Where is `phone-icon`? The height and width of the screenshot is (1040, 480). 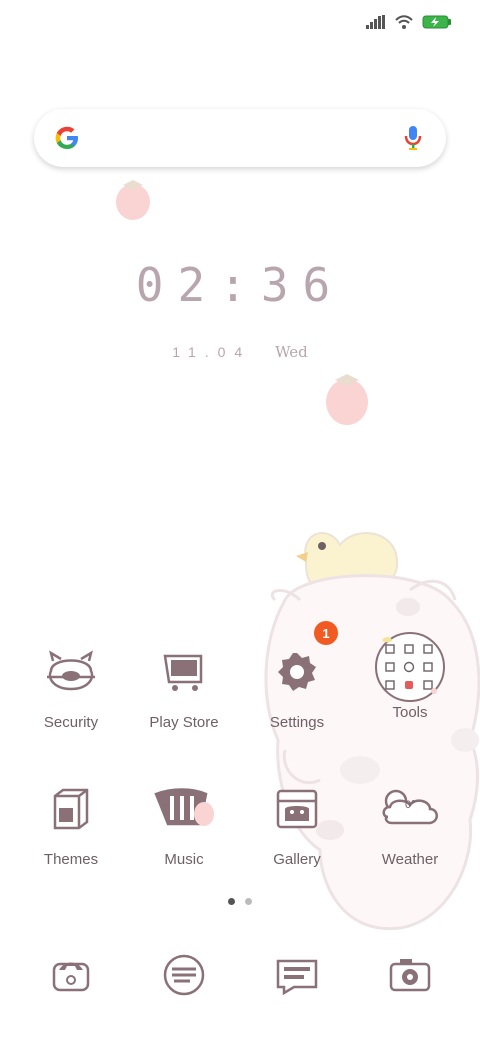 phone-icon is located at coordinates (70, 977).